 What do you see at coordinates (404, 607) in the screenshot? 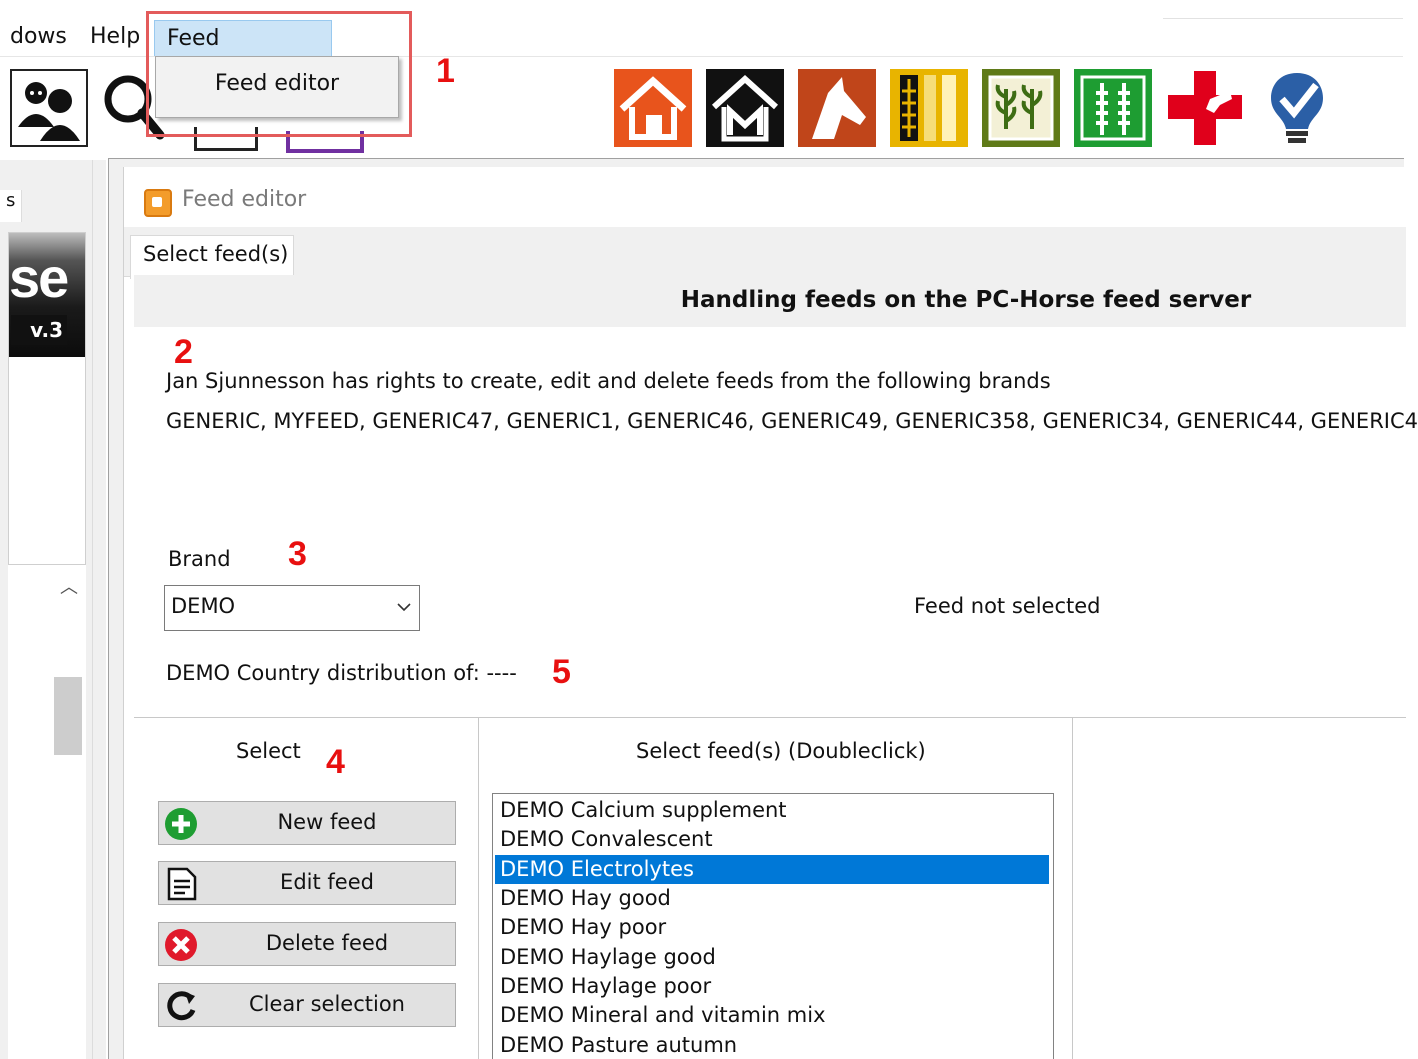
I see `chevron-down-icon` at bounding box center [404, 607].